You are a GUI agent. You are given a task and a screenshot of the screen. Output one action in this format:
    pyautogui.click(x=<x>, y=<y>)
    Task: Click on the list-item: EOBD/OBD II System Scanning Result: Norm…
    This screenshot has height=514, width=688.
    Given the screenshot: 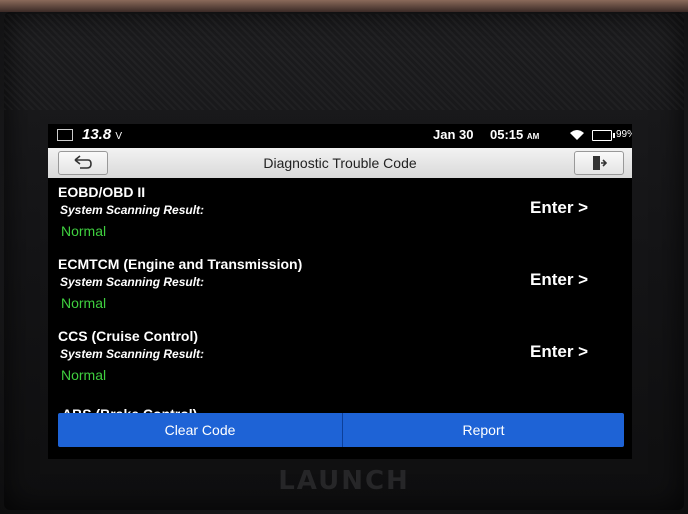 What is the action you would take?
    pyautogui.click(x=340, y=220)
    